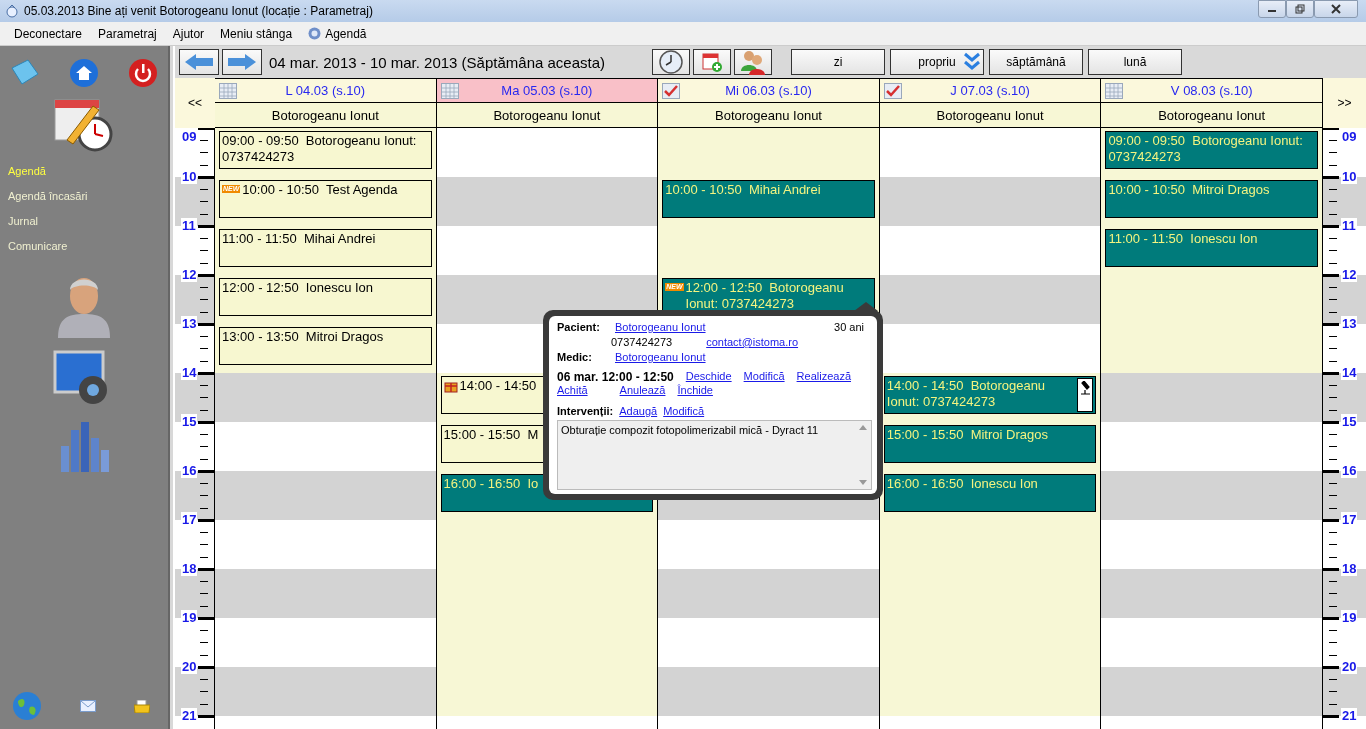  I want to click on appointment-text: 15:00 - 15:50 M, so click(491, 435).